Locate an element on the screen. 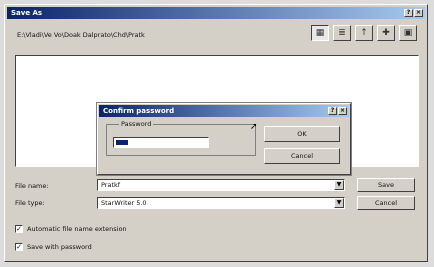  filetype-value: StarWriter 5.0 is located at coordinates (124, 203).